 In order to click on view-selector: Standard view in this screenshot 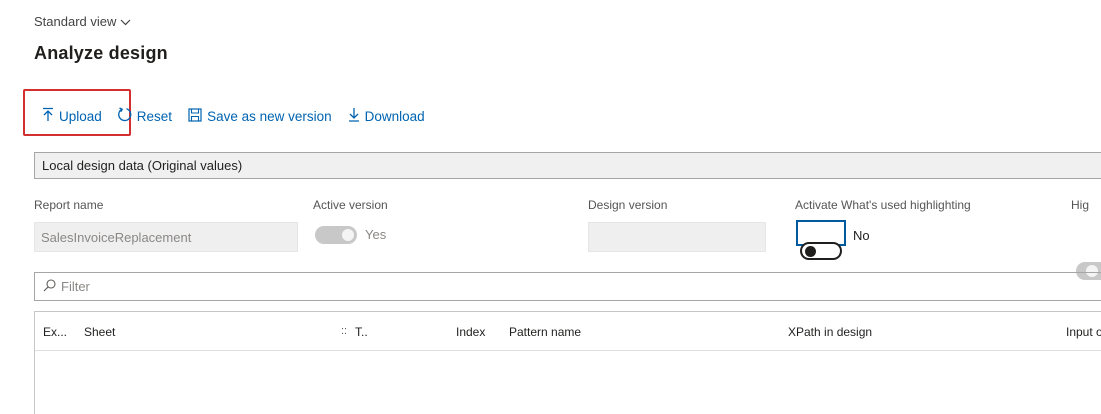, I will do `click(82, 21)`.